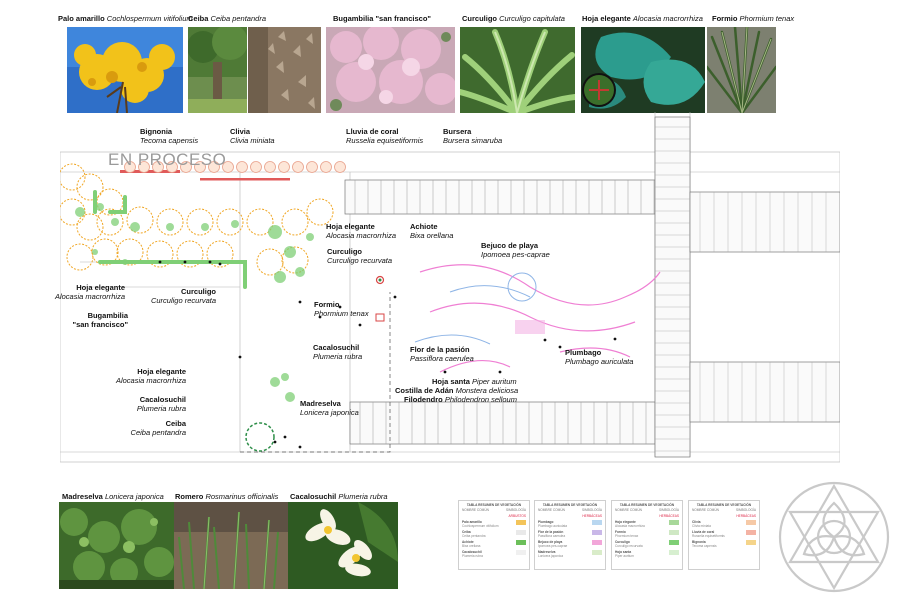 This screenshot has width=900, height=600. Describe the element at coordinates (502, 423) in the screenshot. I see `building-bottom` at that location.